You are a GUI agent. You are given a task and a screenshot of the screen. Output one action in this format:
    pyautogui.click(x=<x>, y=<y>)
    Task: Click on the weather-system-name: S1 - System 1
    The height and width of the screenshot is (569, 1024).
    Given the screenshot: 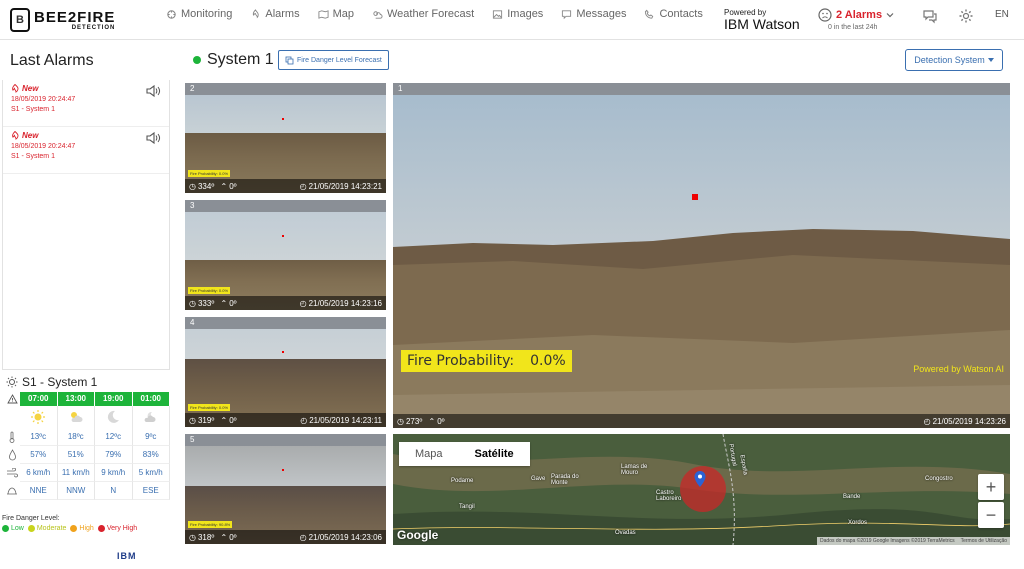 What is the action you would take?
    pyautogui.click(x=60, y=382)
    